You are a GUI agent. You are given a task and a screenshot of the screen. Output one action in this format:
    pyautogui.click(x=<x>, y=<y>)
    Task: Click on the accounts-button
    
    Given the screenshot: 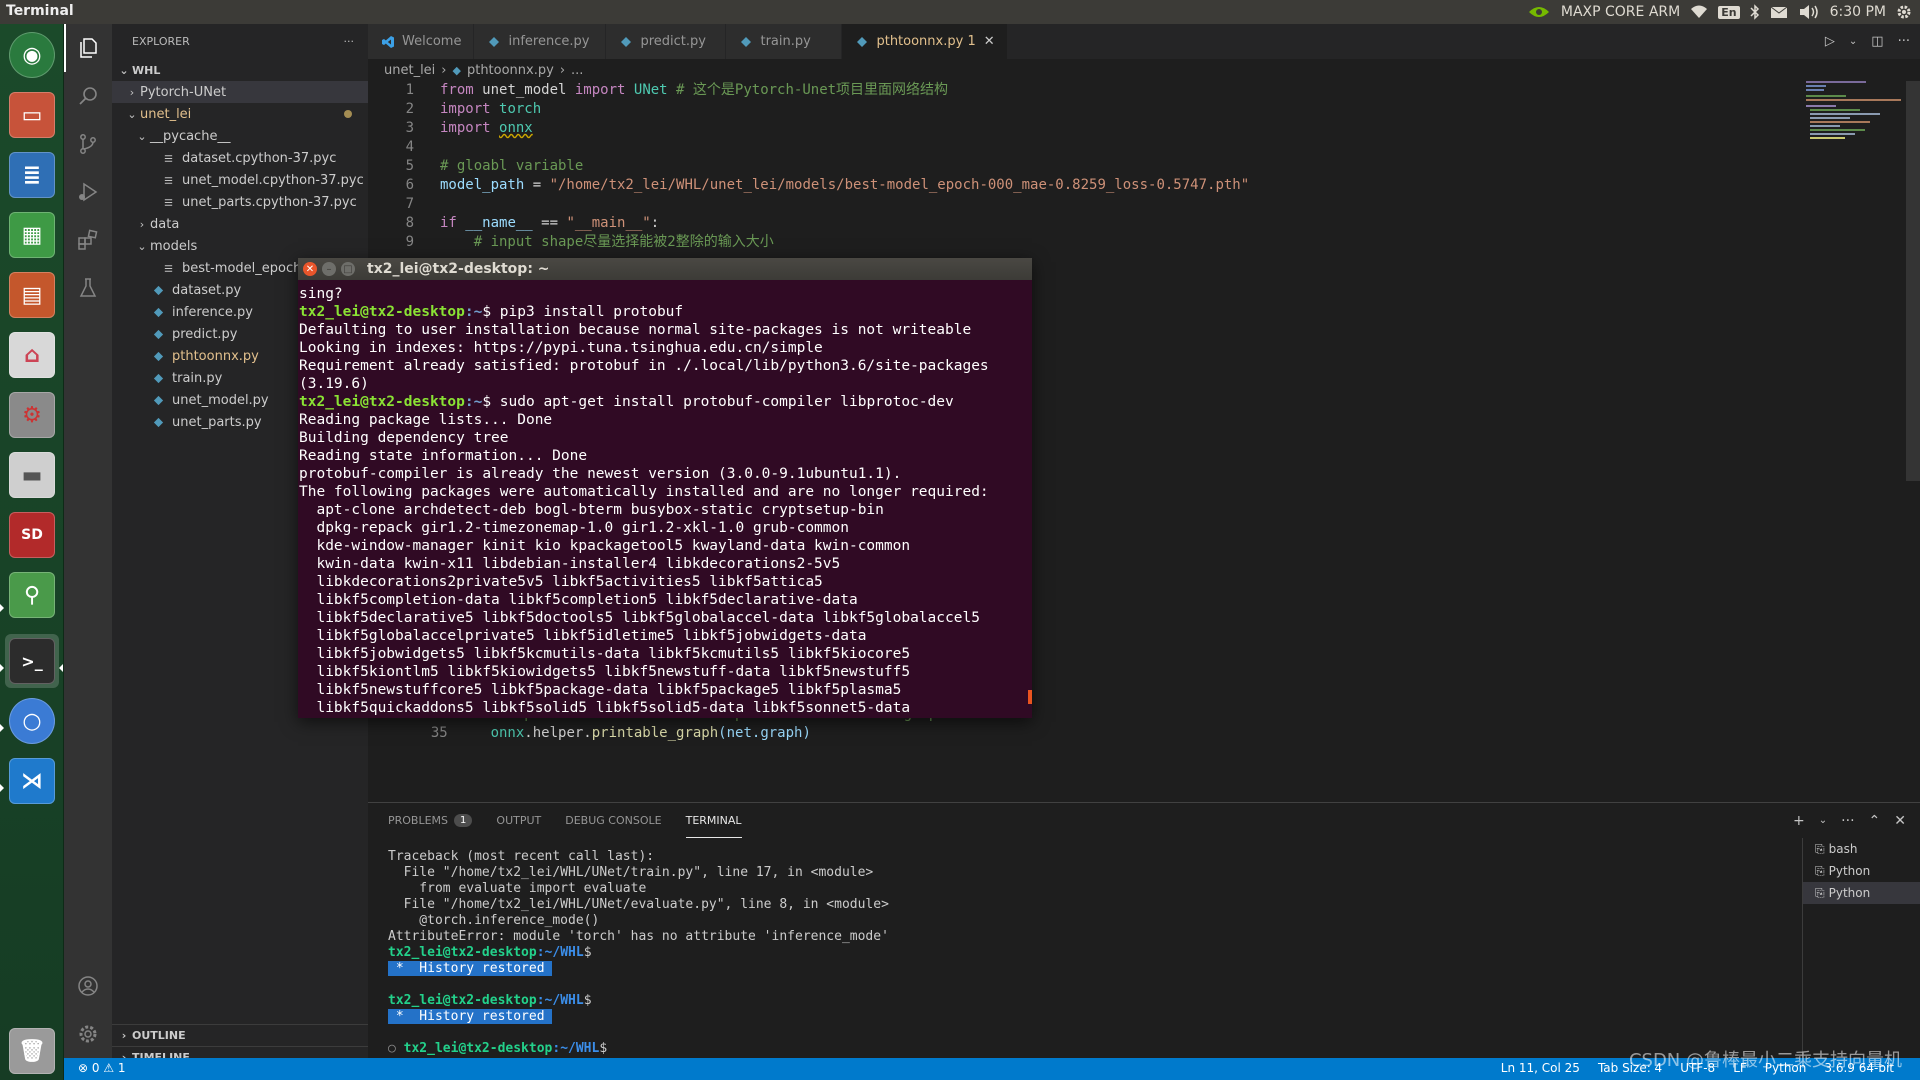 What is the action you would take?
    pyautogui.click(x=88, y=986)
    